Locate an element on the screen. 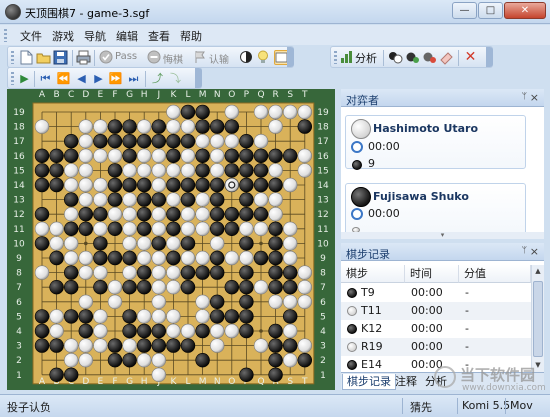  last-move-icon: ⏭ is located at coordinates (133, 78).